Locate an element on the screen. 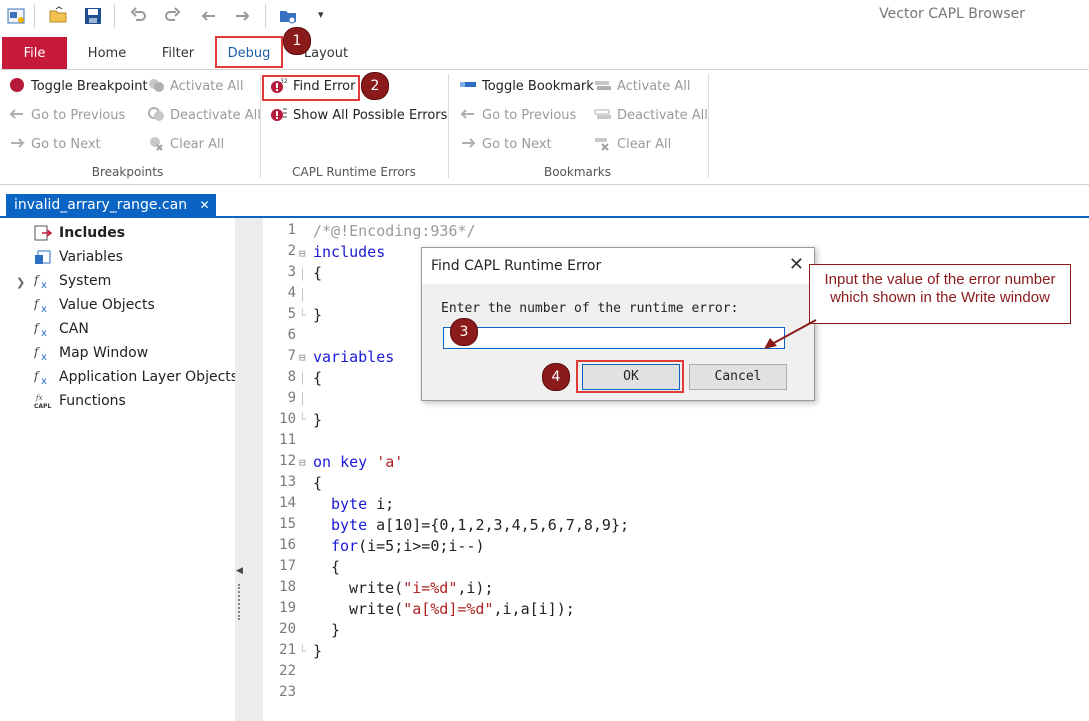  debug-tab-highlight is located at coordinates (249, 52).